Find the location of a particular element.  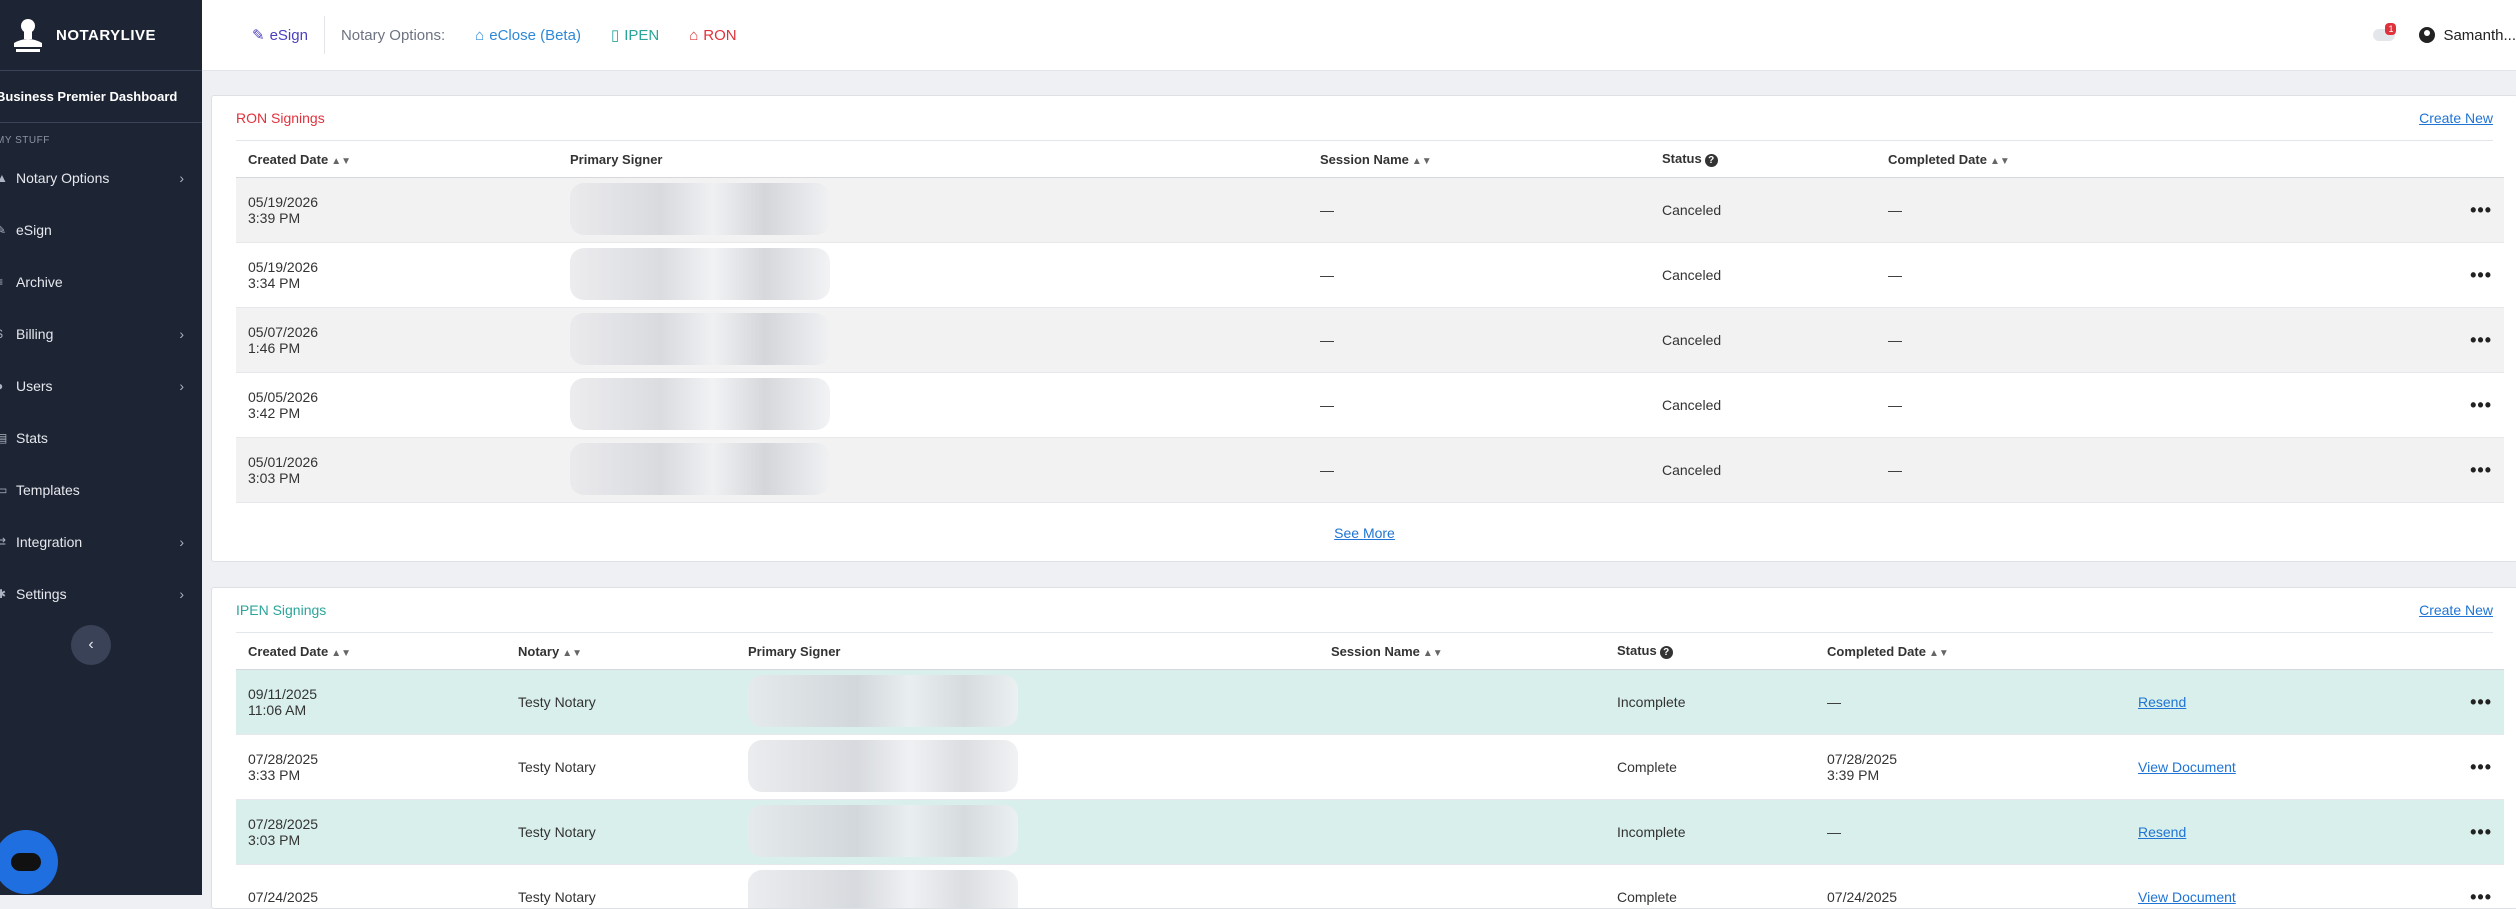

created-date-cell: 07/24/2025 is located at coordinates (371, 887).